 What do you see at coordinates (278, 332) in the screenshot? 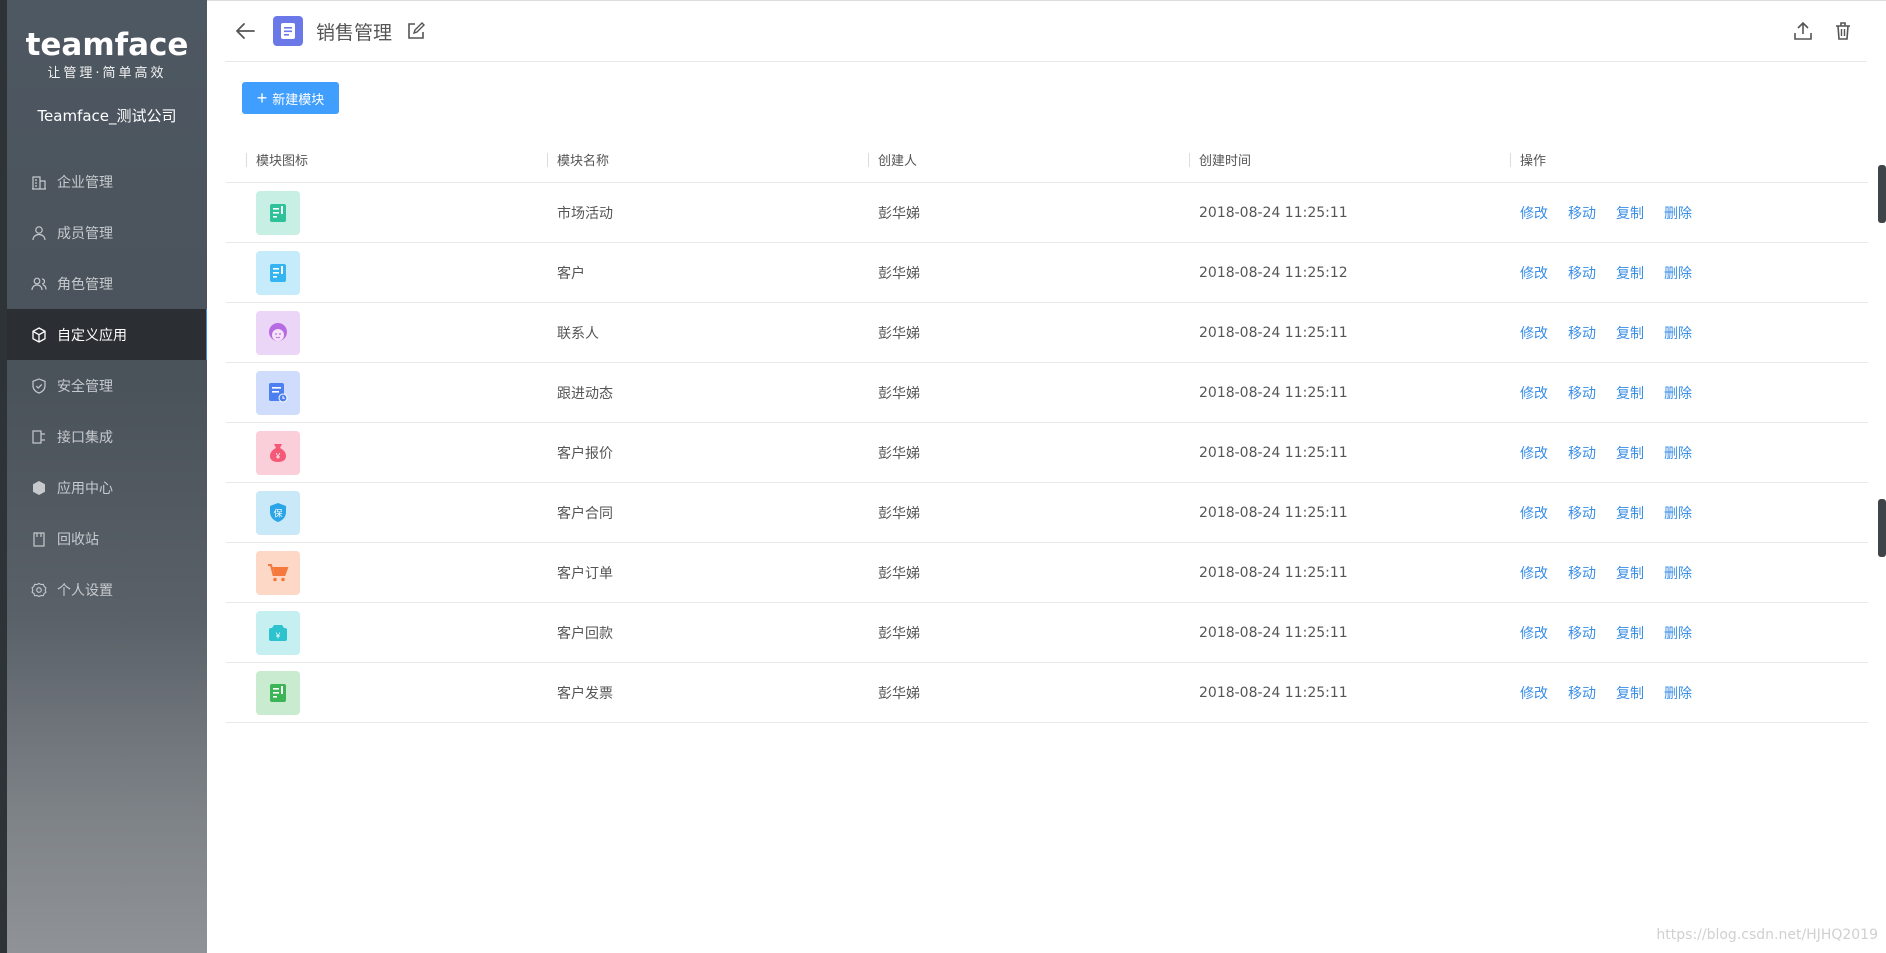
I see `person-face-icon` at bounding box center [278, 332].